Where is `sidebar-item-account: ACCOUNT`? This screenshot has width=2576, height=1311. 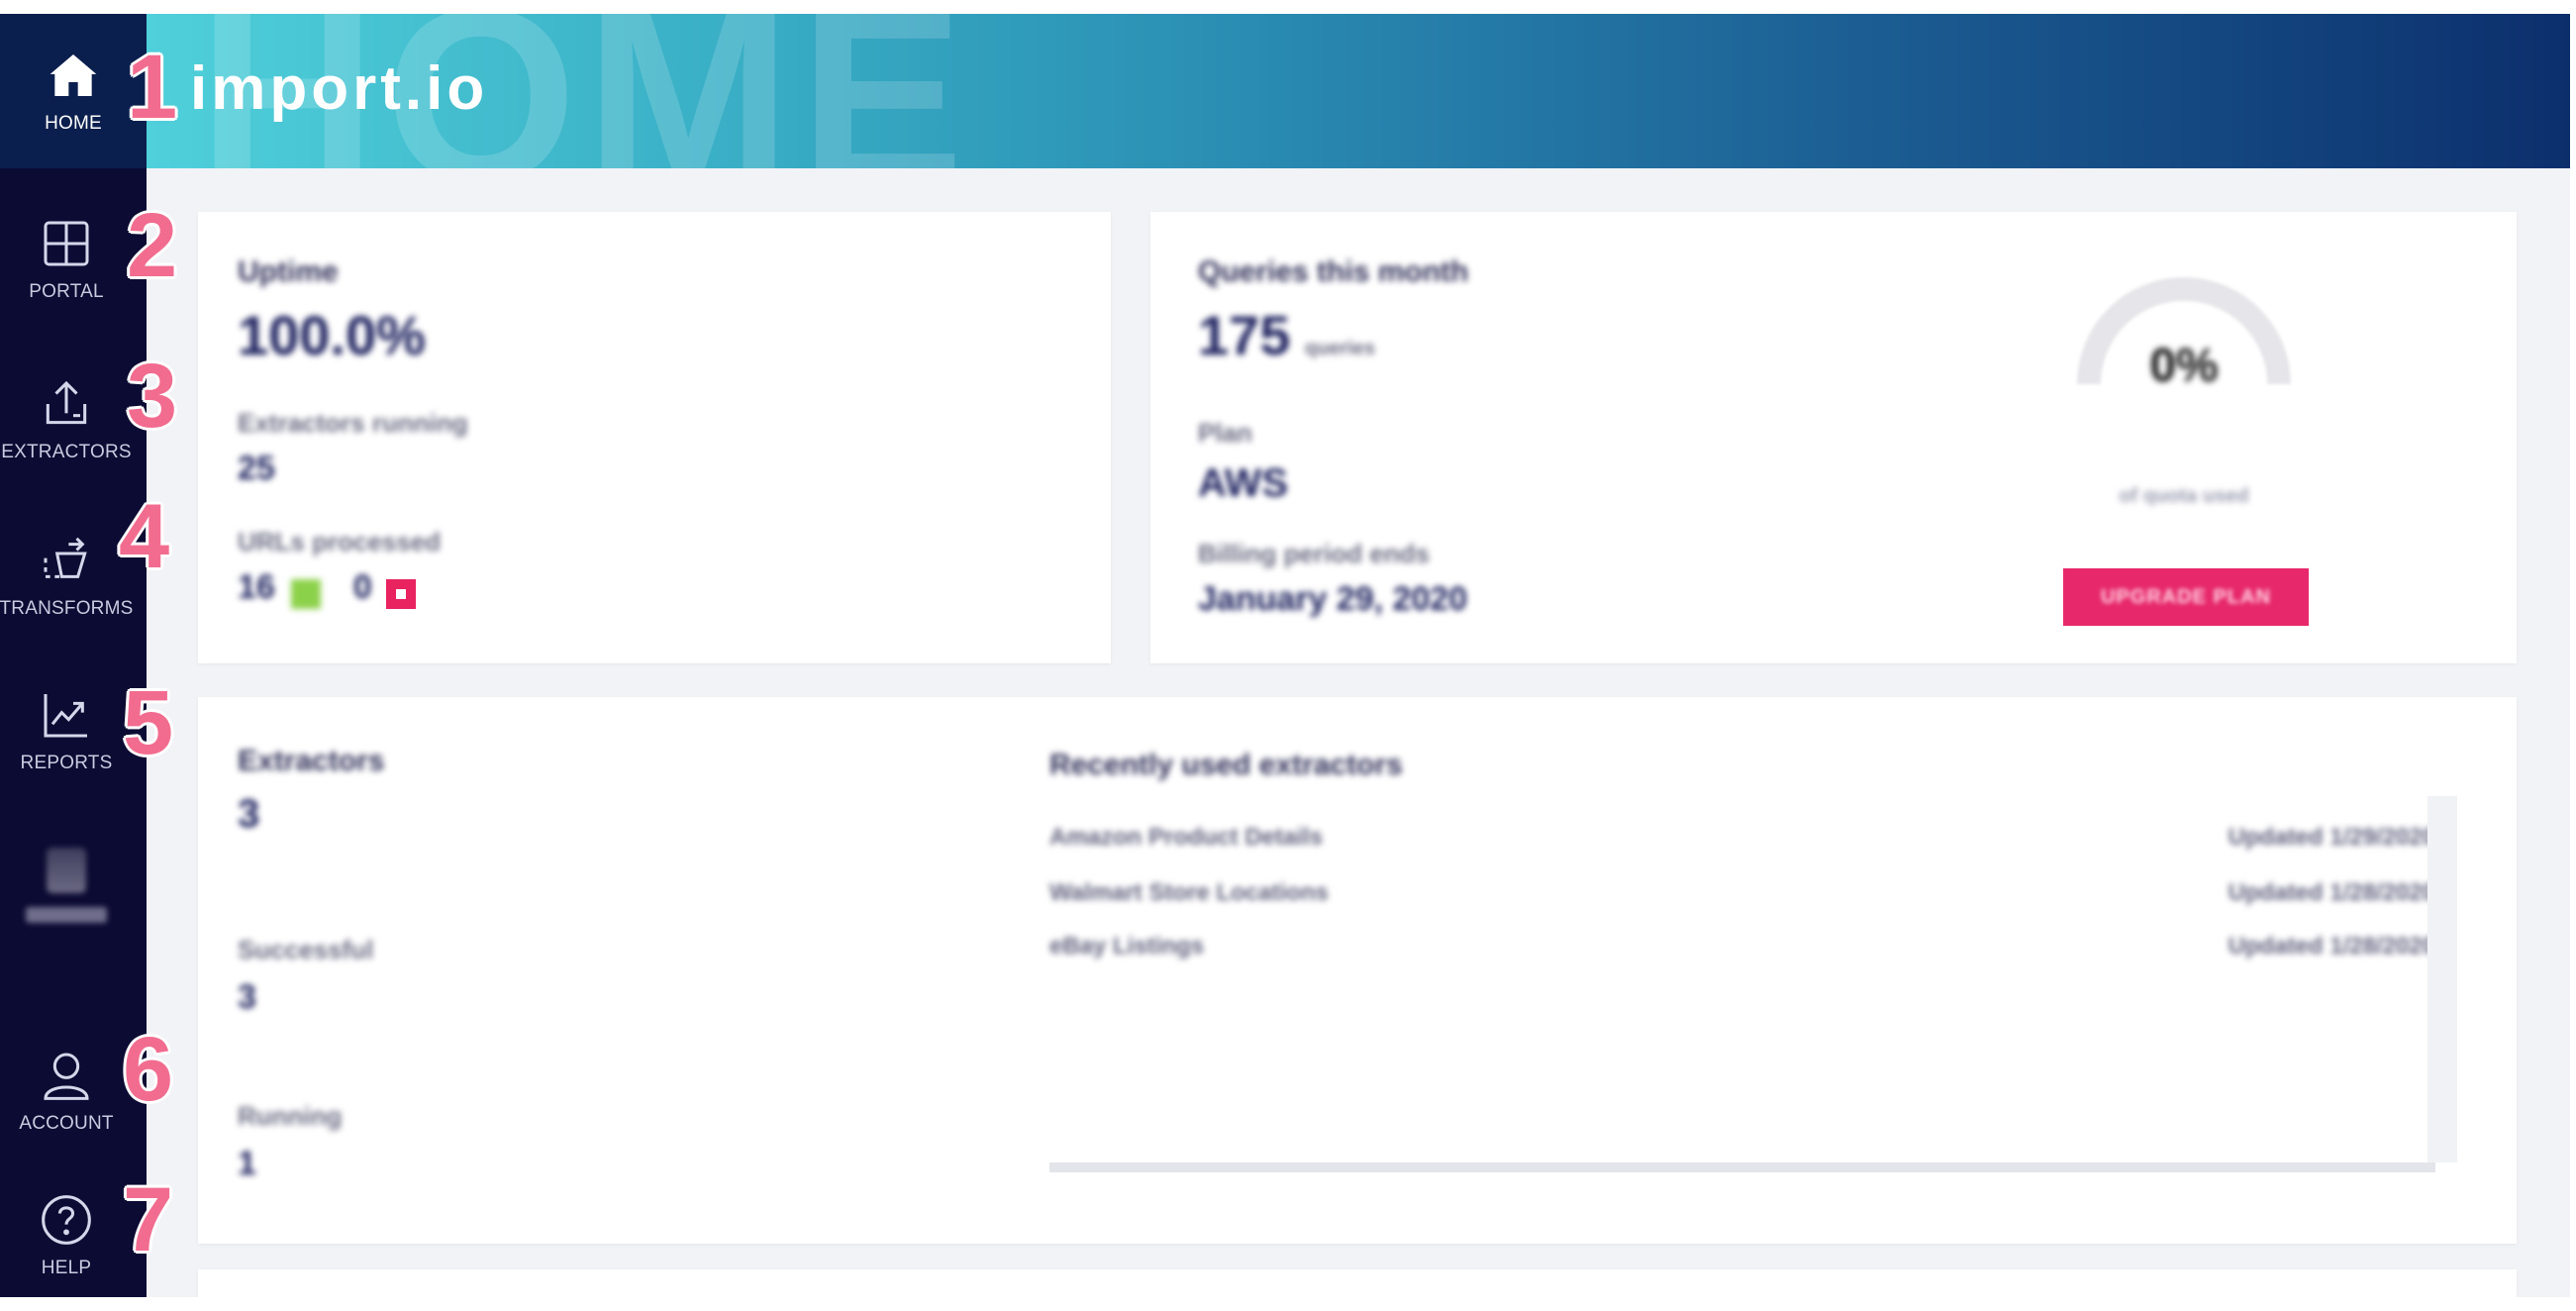
sidebar-item-account: ACCOUNT is located at coordinates (67, 1092).